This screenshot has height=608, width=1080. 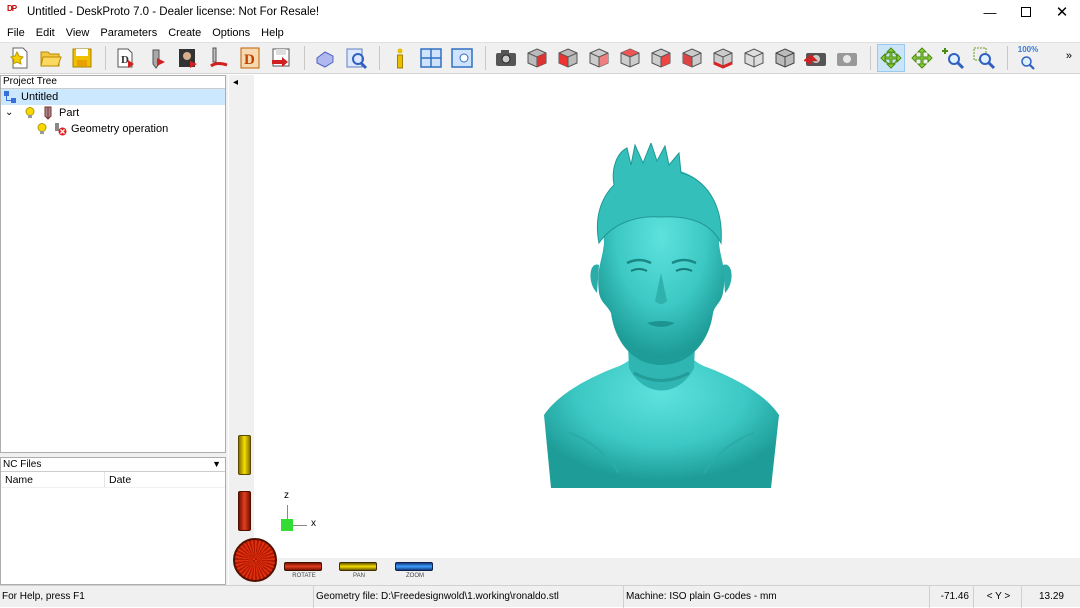 What do you see at coordinates (1026, 12) in the screenshot?
I see `maximize-button` at bounding box center [1026, 12].